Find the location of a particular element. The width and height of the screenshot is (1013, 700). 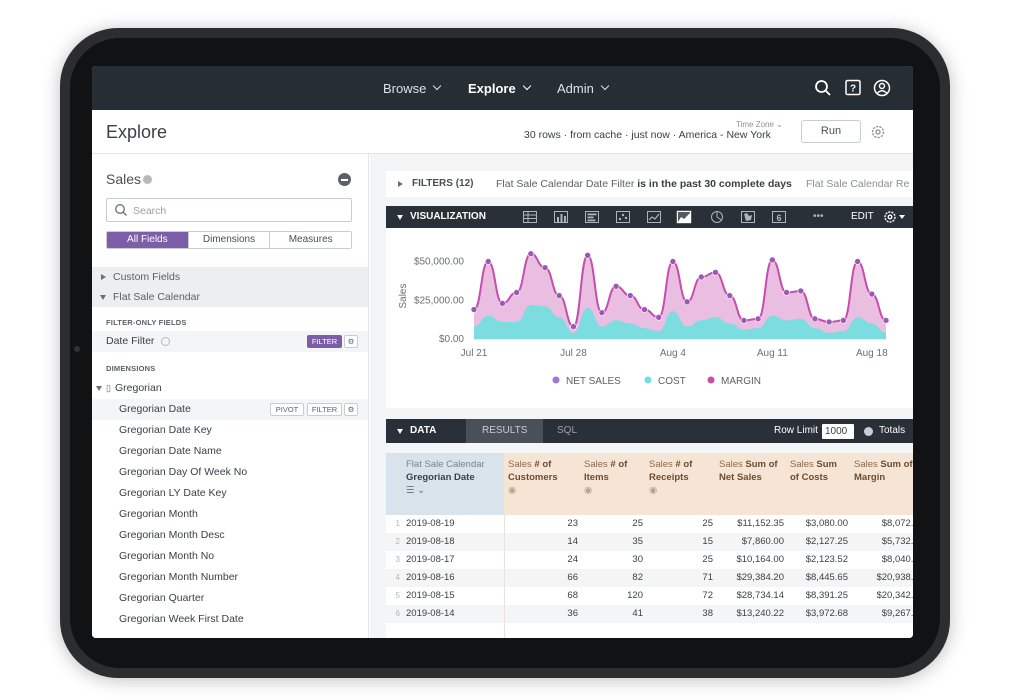

column-header-net-sales: Sales Sum of Net Sales is located at coordinates (750, 484).